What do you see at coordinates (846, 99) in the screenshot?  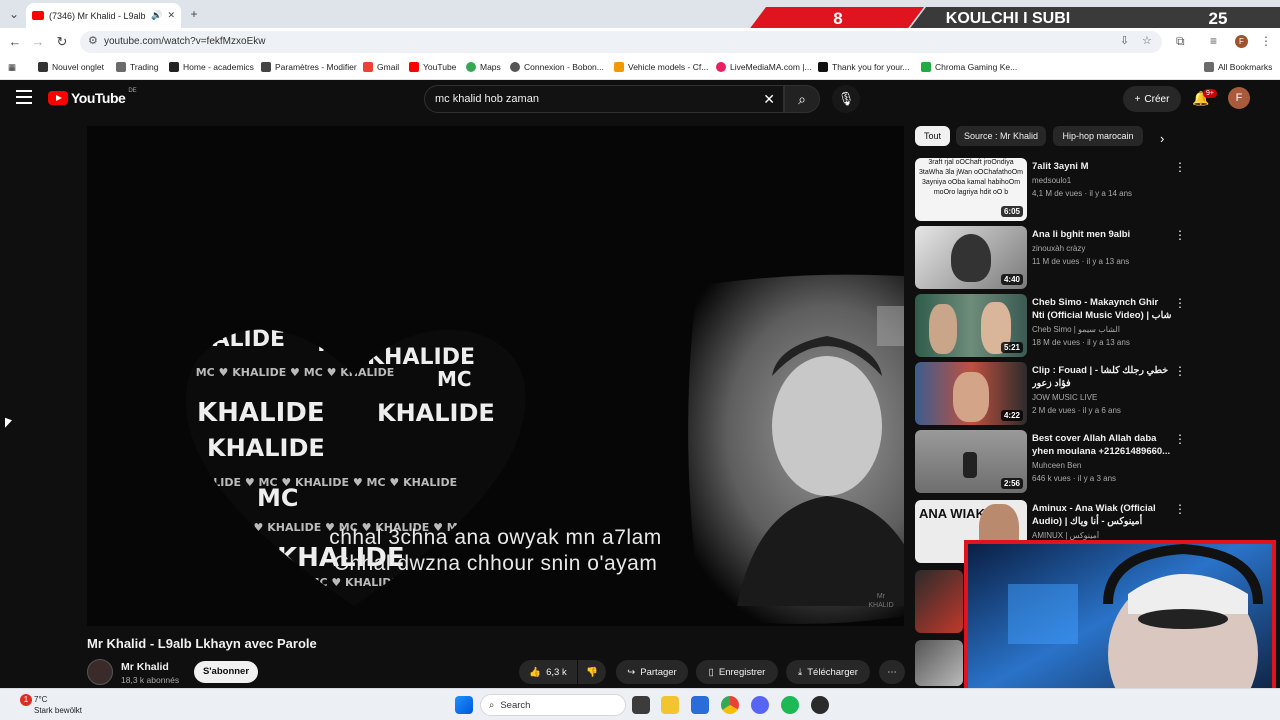 I see `voice-search-mic-icon: 🎙` at bounding box center [846, 99].